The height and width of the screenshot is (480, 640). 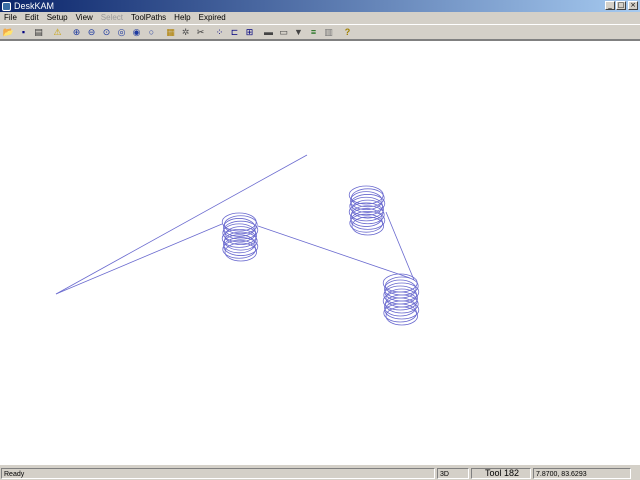 I want to click on help-icon: ?, so click(x=347, y=32).